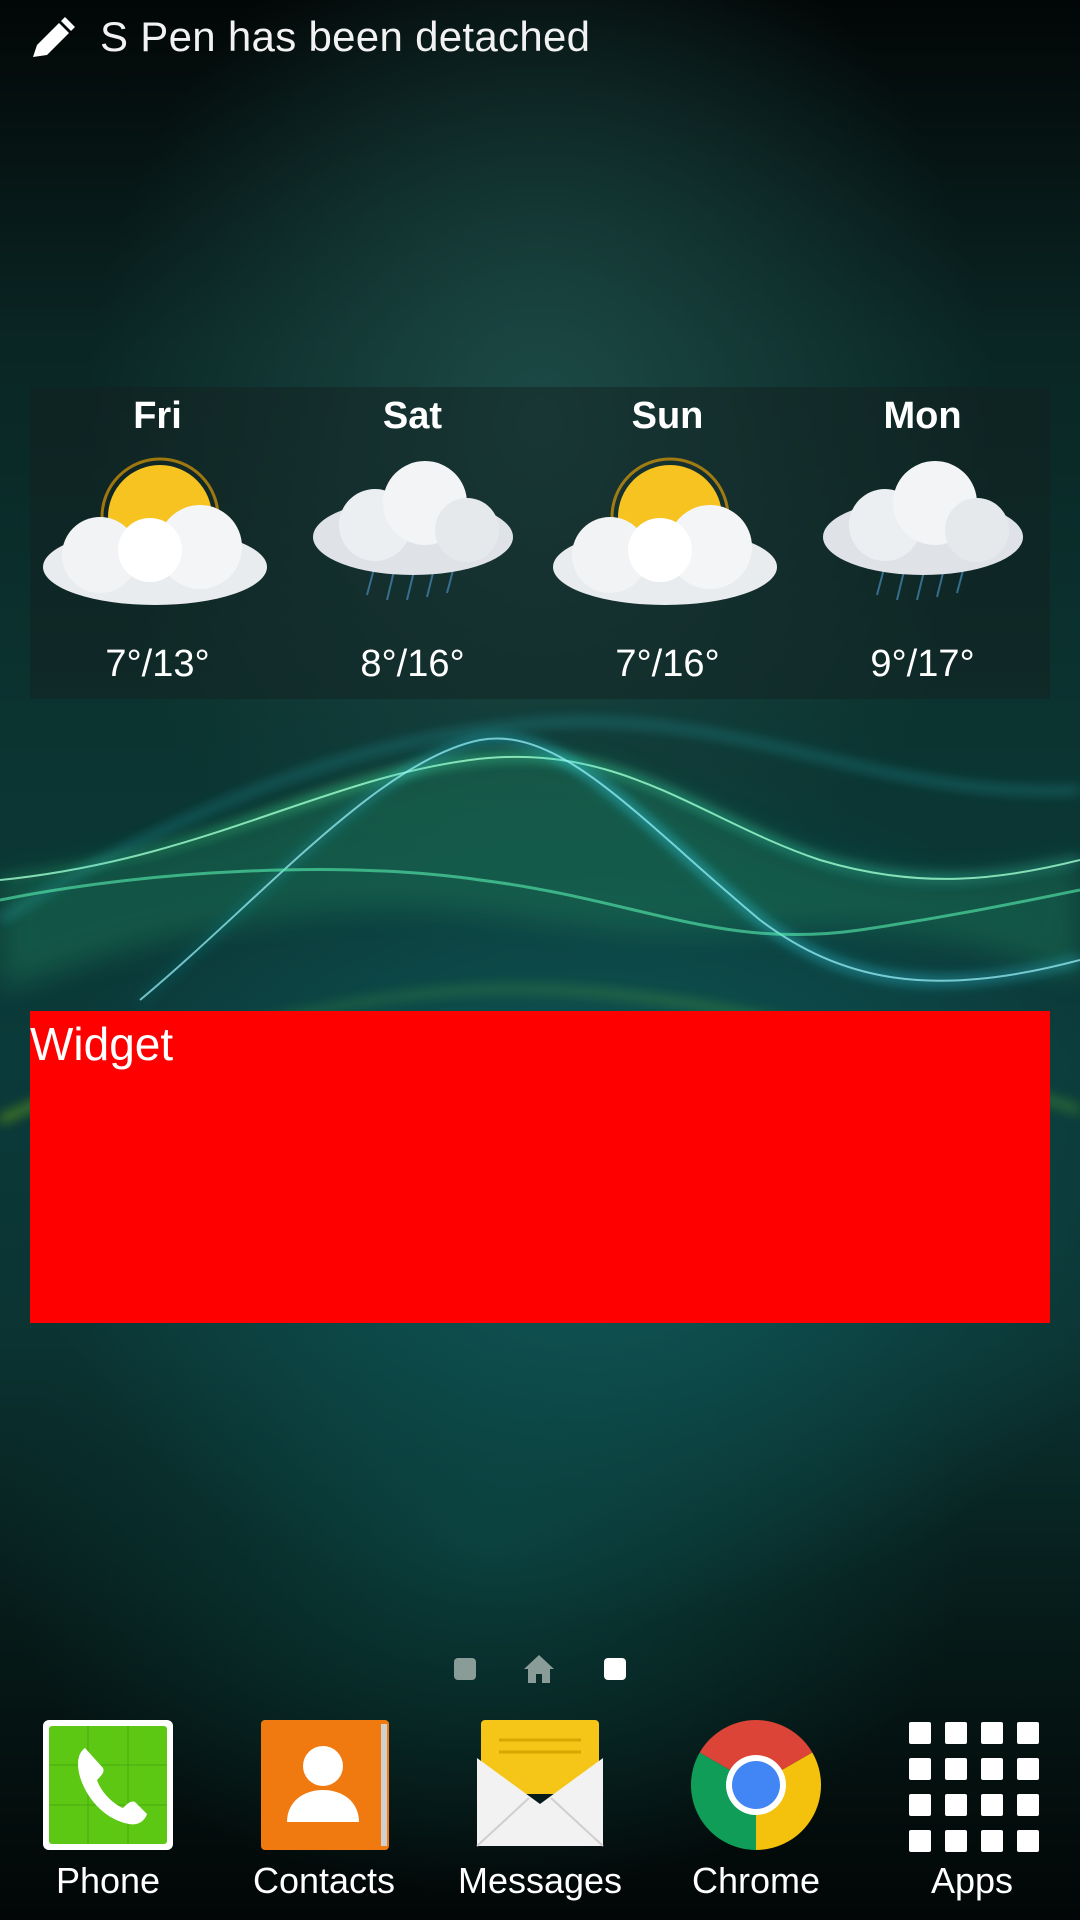 The height and width of the screenshot is (1920, 1080). What do you see at coordinates (615, 1669) in the screenshot?
I see `page-dot-current` at bounding box center [615, 1669].